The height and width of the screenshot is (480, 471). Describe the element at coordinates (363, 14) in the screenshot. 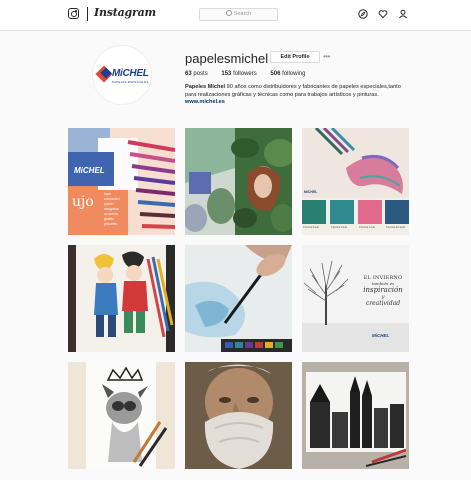

I see `compass-icon` at that location.